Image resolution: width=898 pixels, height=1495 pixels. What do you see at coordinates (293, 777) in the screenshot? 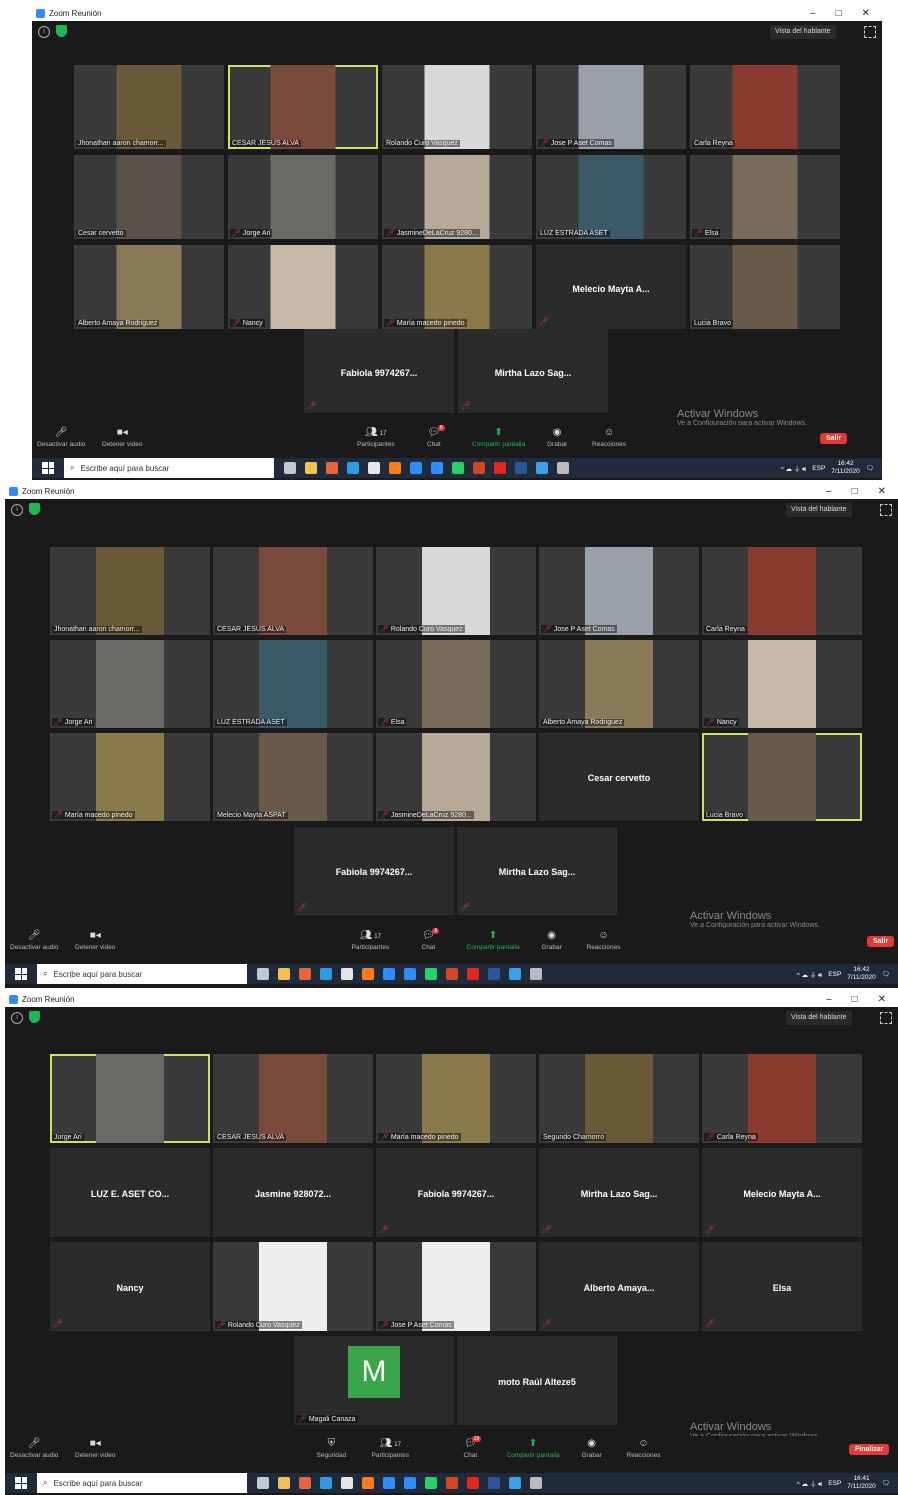
I see `participant-tile: Melecio Mayta ASPAT` at bounding box center [293, 777].